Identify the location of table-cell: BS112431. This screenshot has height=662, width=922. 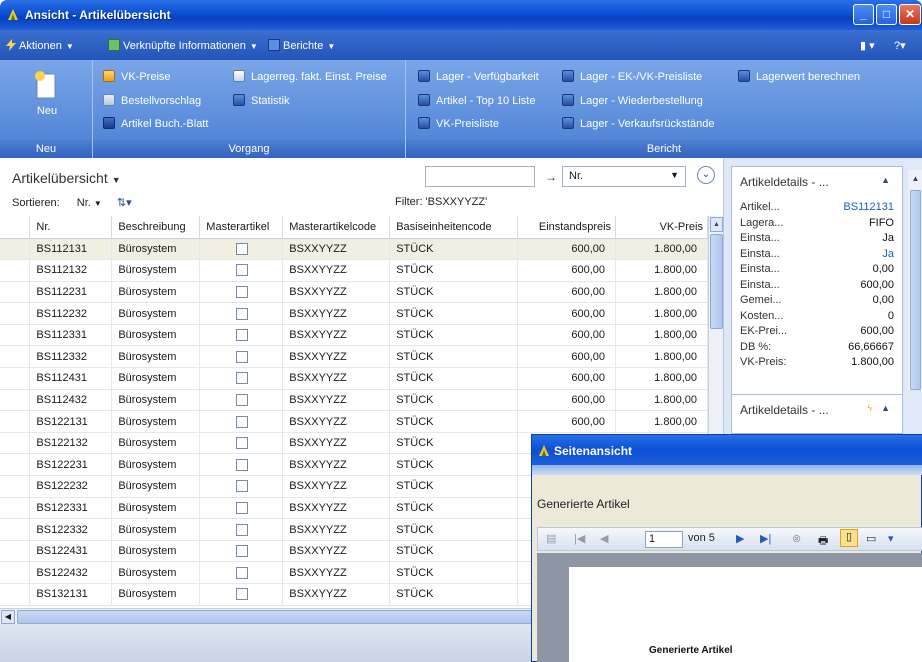
(71, 378).